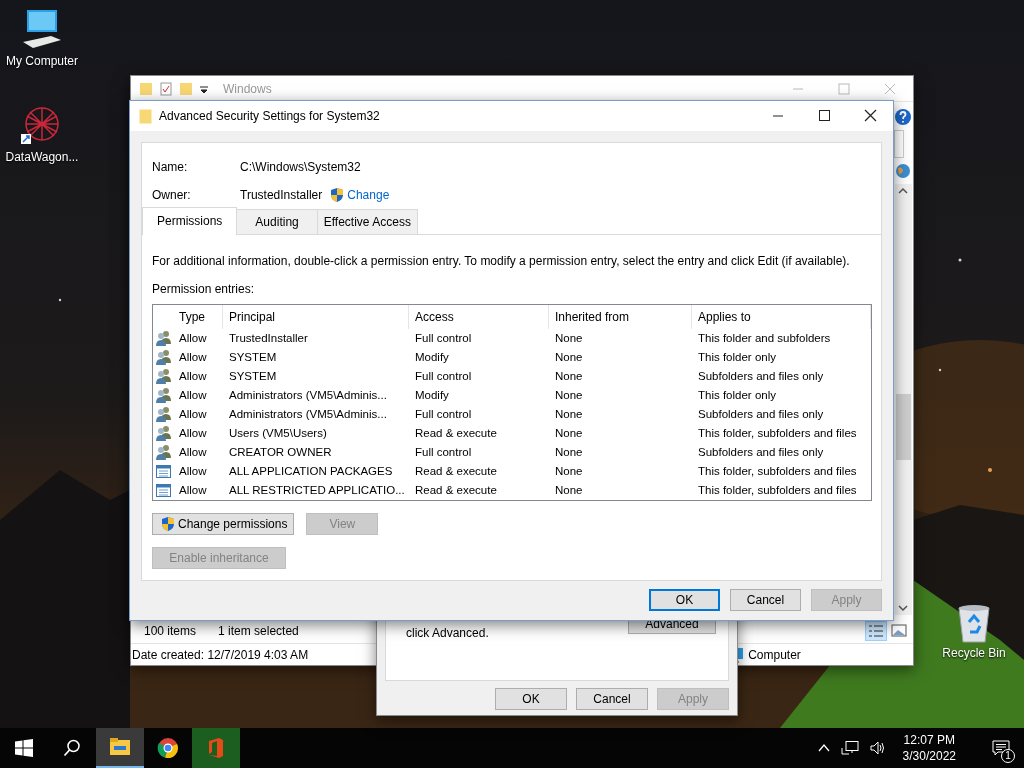  What do you see at coordinates (72, 748) in the screenshot?
I see `search-icon` at bounding box center [72, 748].